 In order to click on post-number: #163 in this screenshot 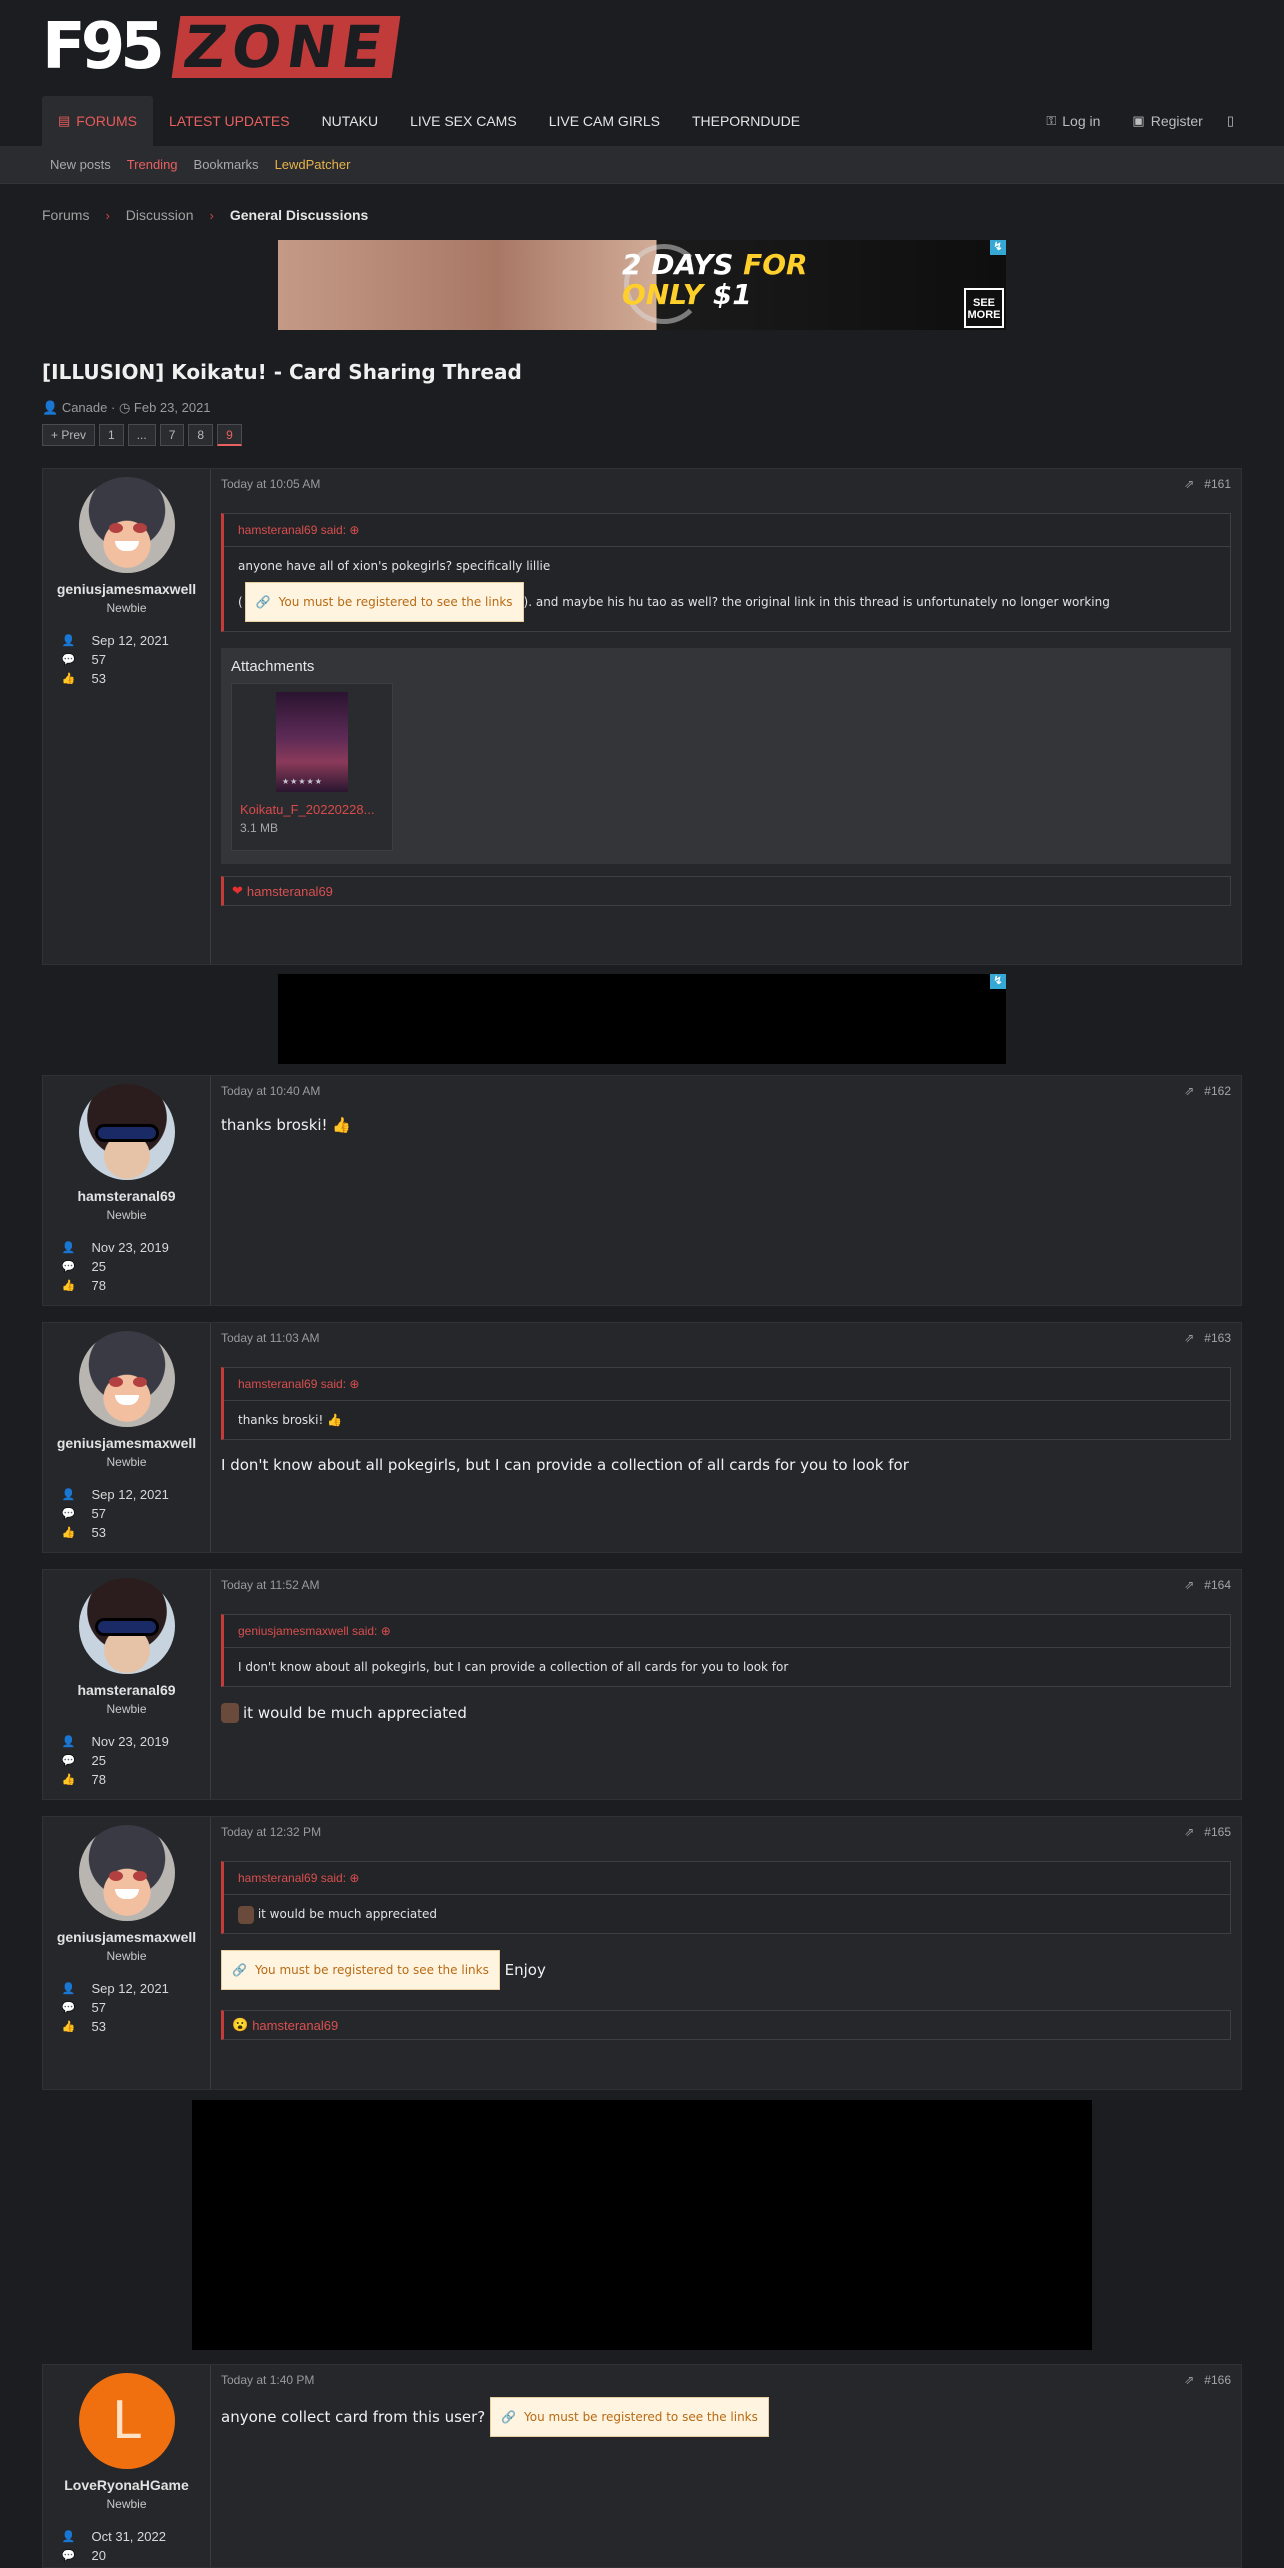, I will do `click(1217, 1338)`.